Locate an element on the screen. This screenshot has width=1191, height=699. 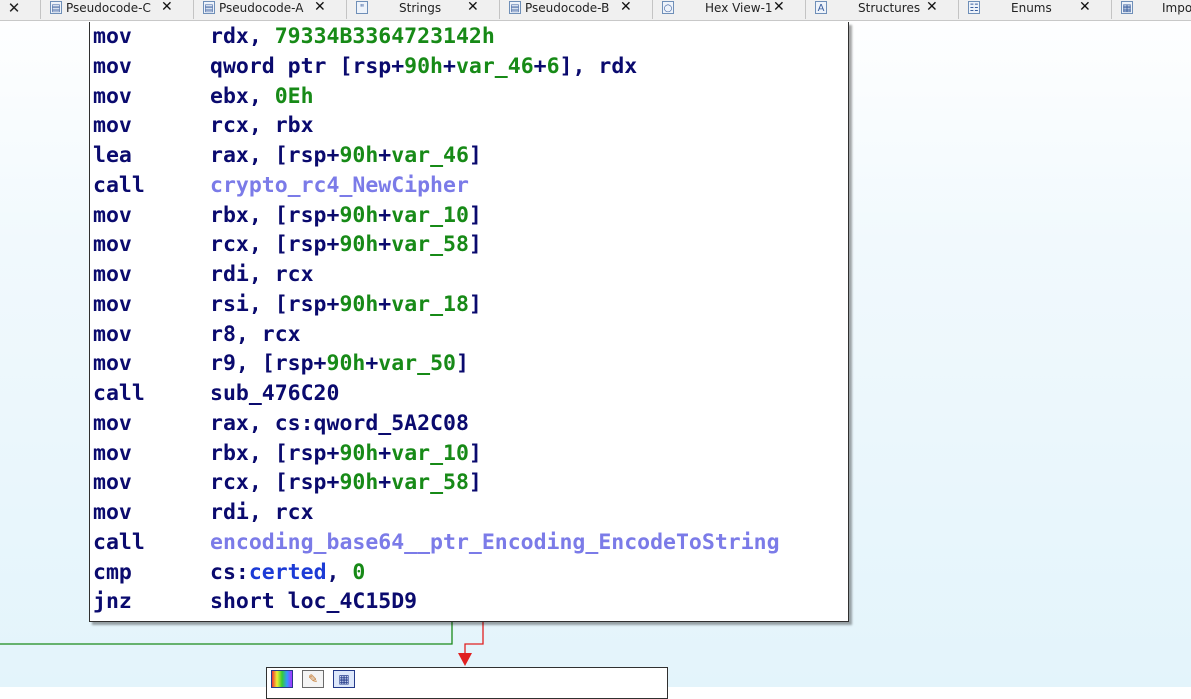
operand-text: , is located at coordinates (339, 572).